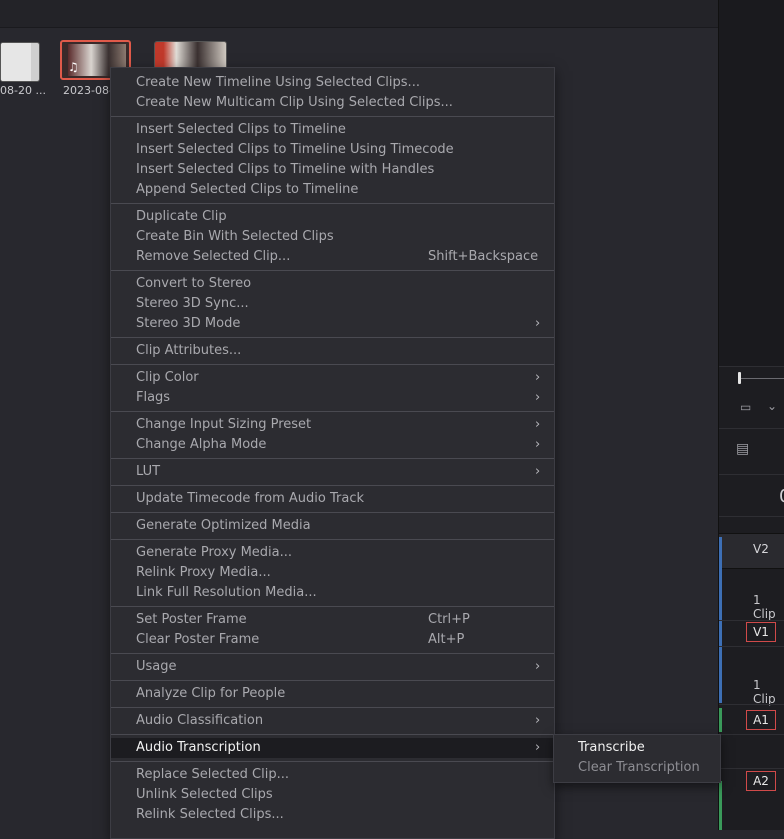 This screenshot has height=839, width=784. I want to click on menu-item-label: Update Timecode from Audio Track, so click(250, 498).